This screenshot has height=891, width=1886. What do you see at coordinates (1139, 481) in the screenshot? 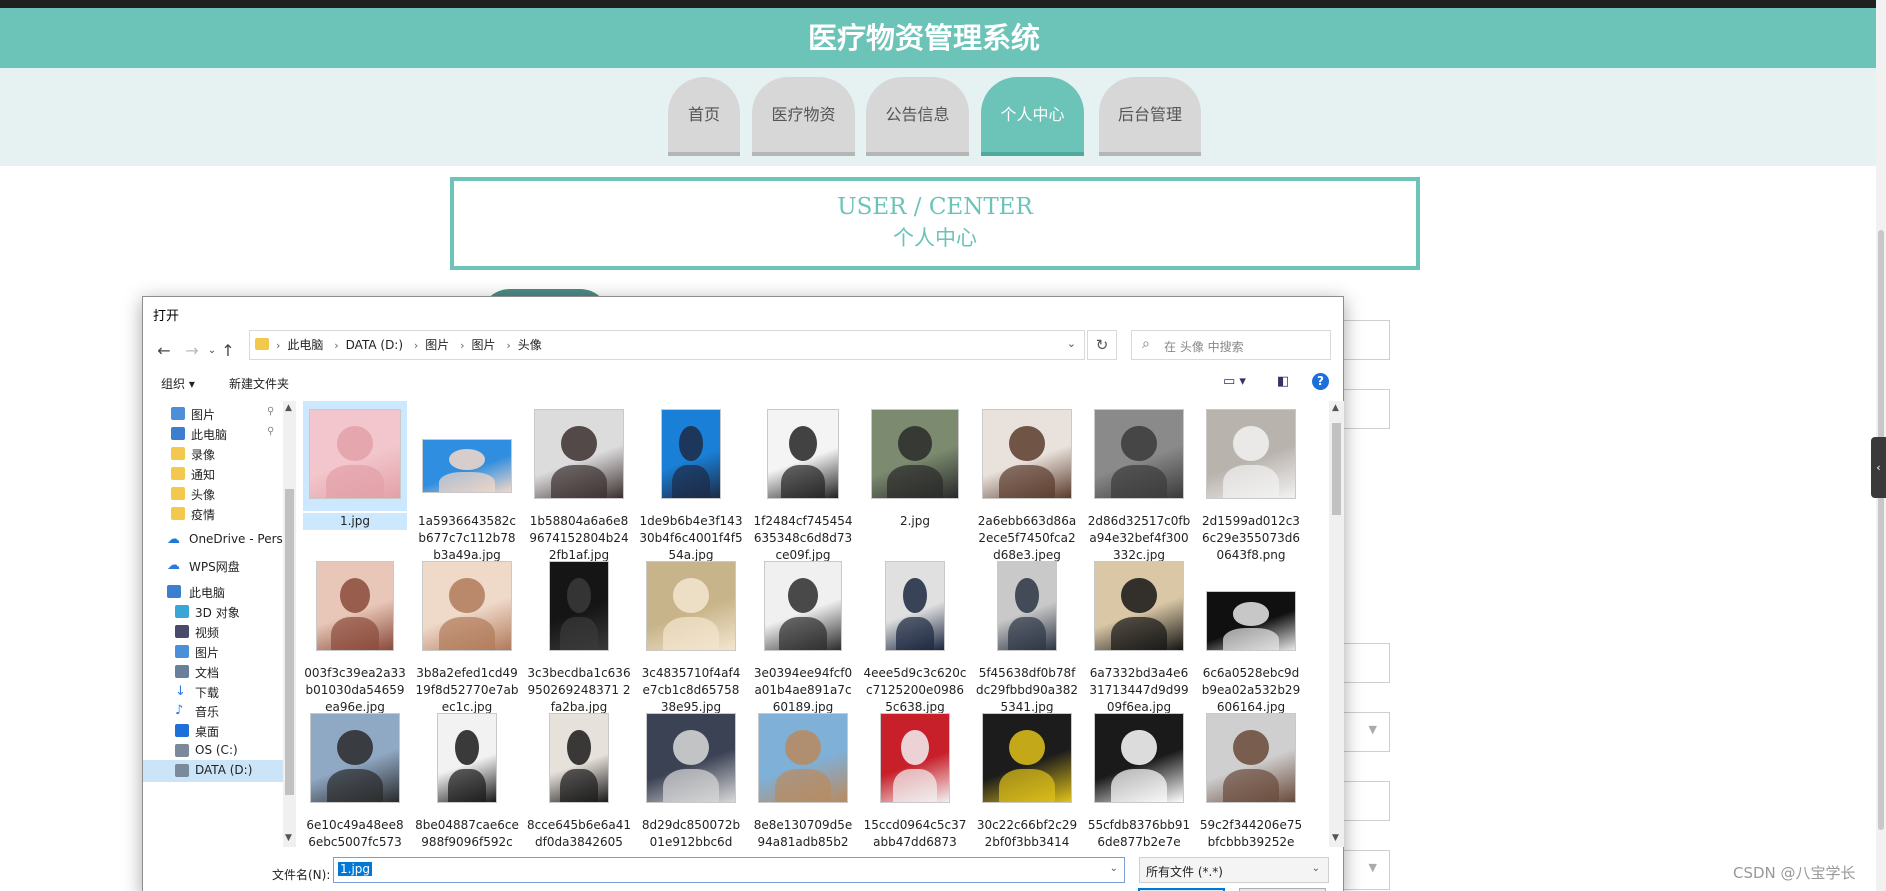
I see `file-item: 2d86d32517c0fba94e32bef4f300332c.jpg` at bounding box center [1139, 481].